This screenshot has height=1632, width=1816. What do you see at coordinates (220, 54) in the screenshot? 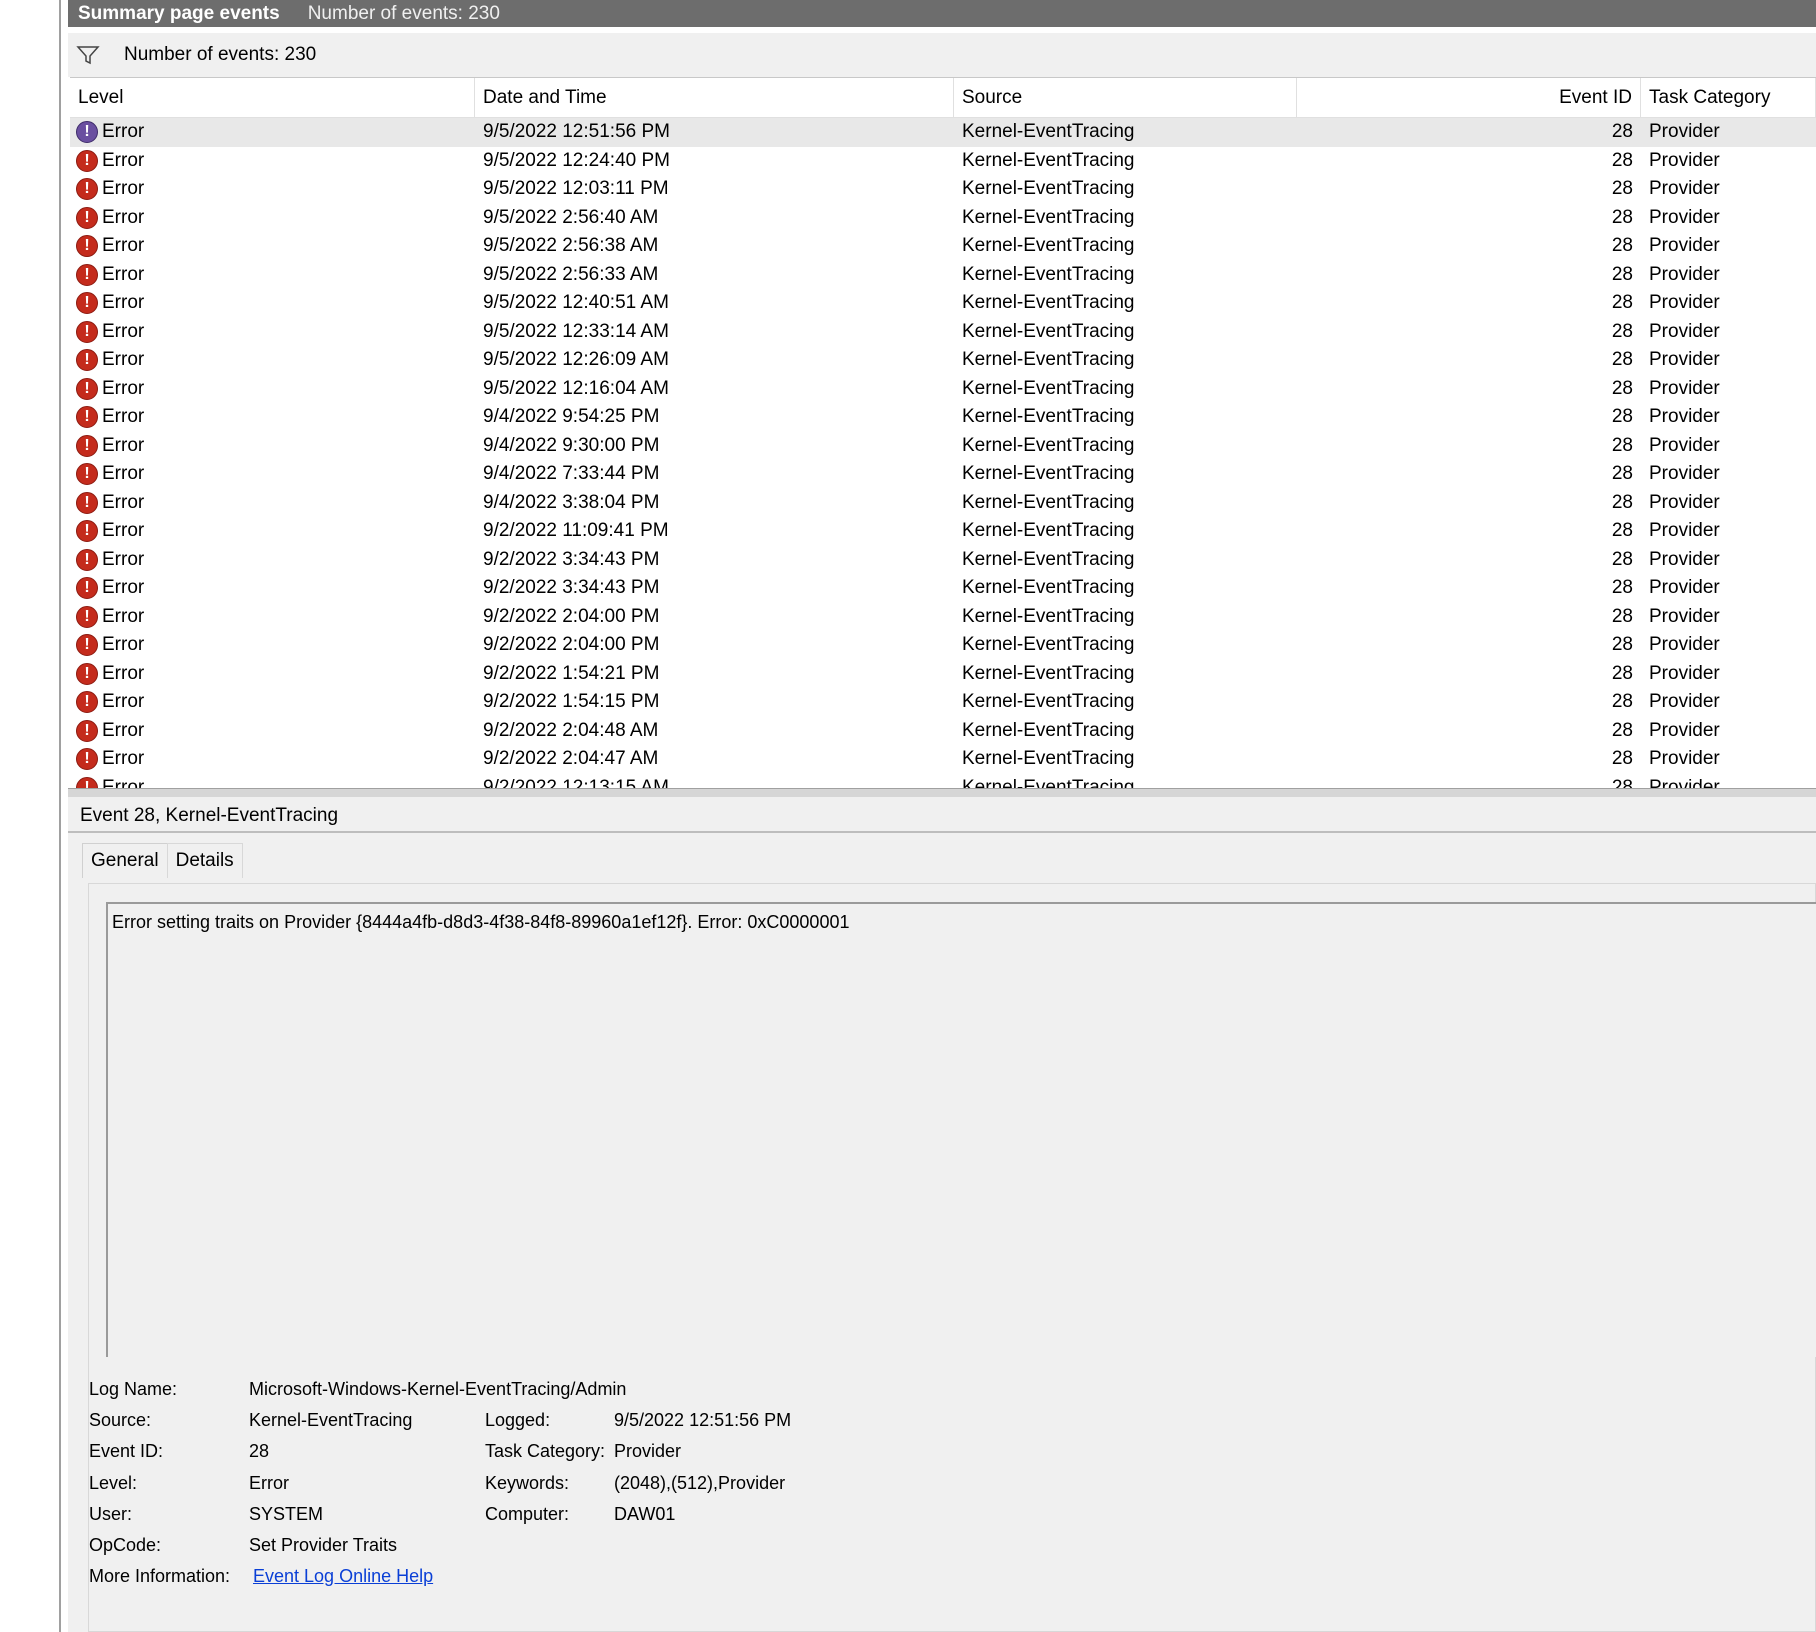
I see `filter-event-count: Number of events: 230` at bounding box center [220, 54].